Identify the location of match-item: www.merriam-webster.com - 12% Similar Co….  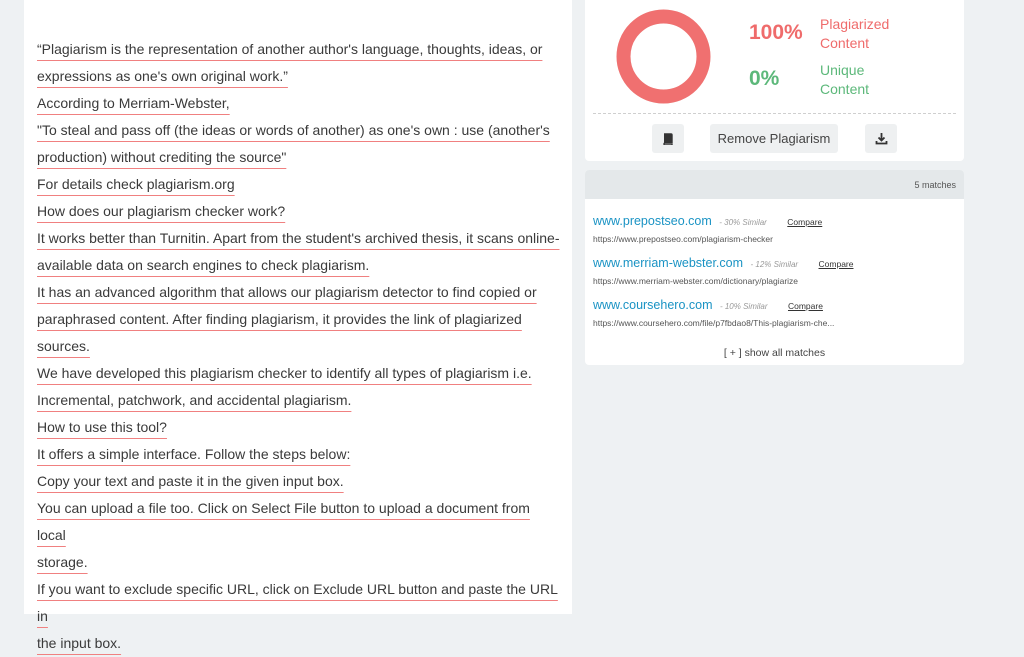
(723, 270).